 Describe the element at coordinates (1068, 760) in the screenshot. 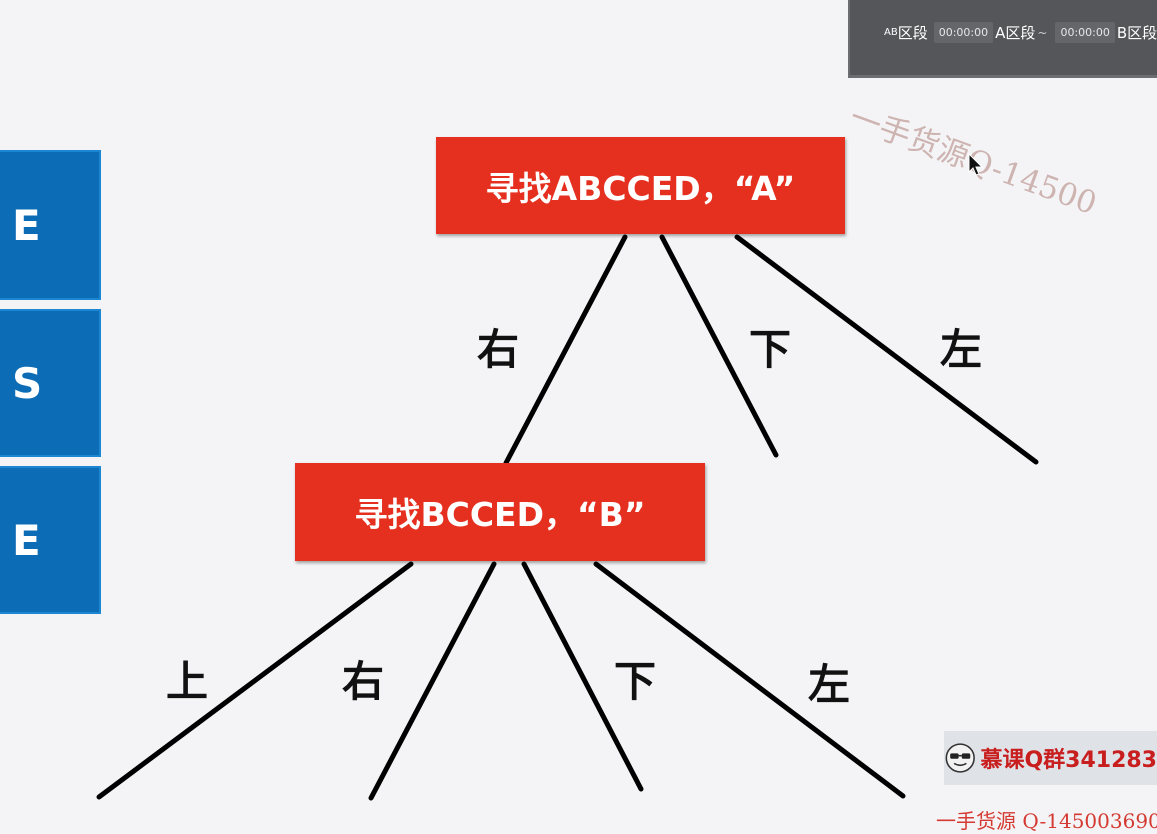

I see `qq-group-text: 慕课Q群341283` at that location.